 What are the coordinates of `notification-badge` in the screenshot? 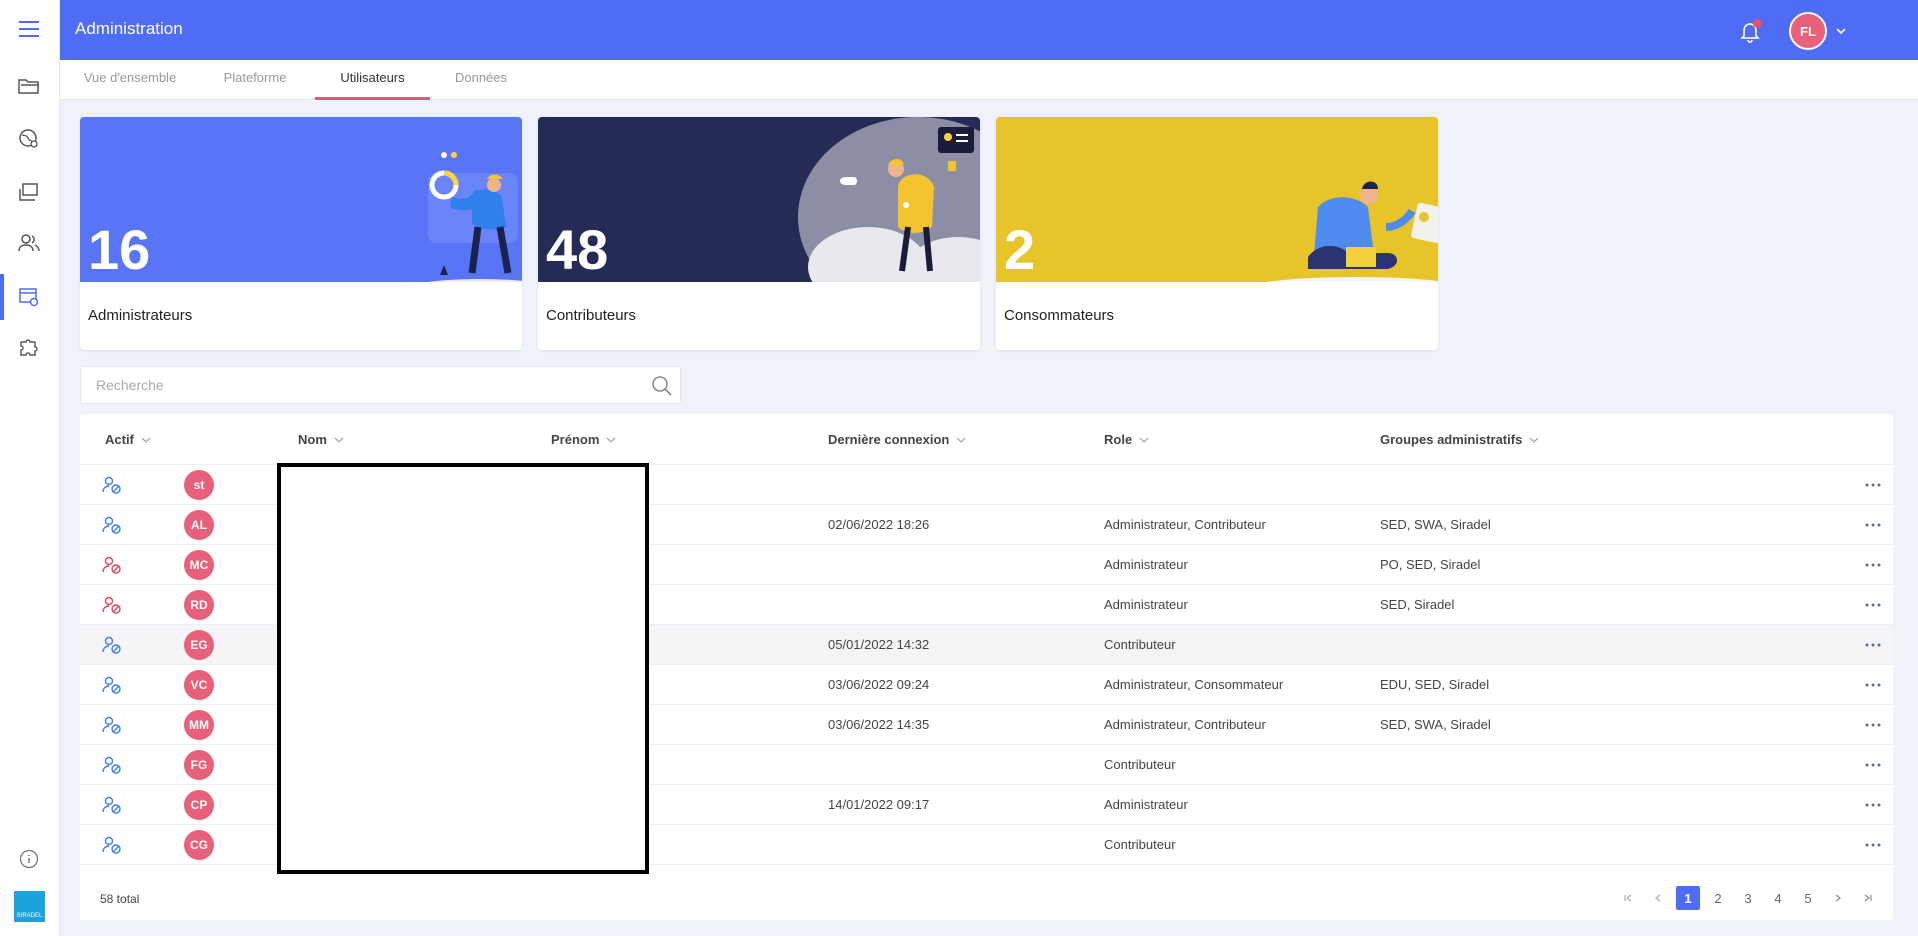 It's located at (1757, 23).